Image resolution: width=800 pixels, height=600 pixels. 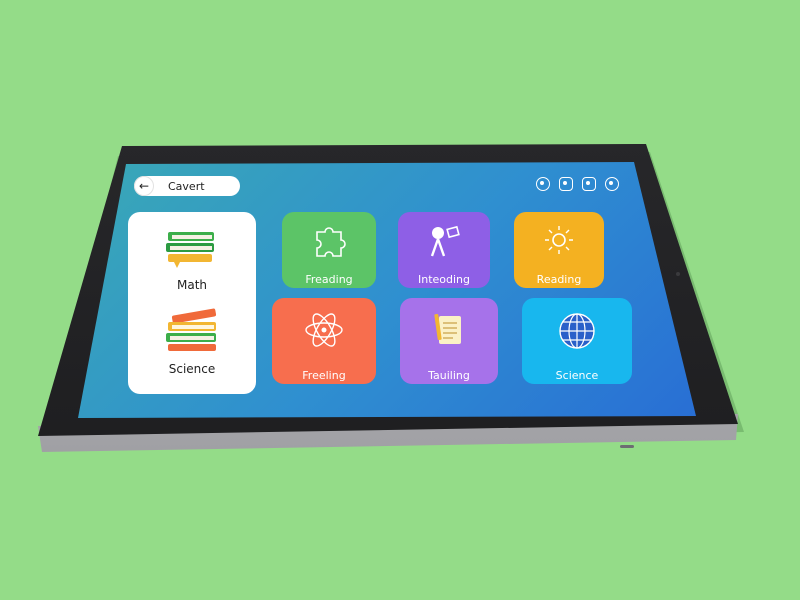 I want to click on tile-inteoding: Inteoding, so click(x=444, y=250).